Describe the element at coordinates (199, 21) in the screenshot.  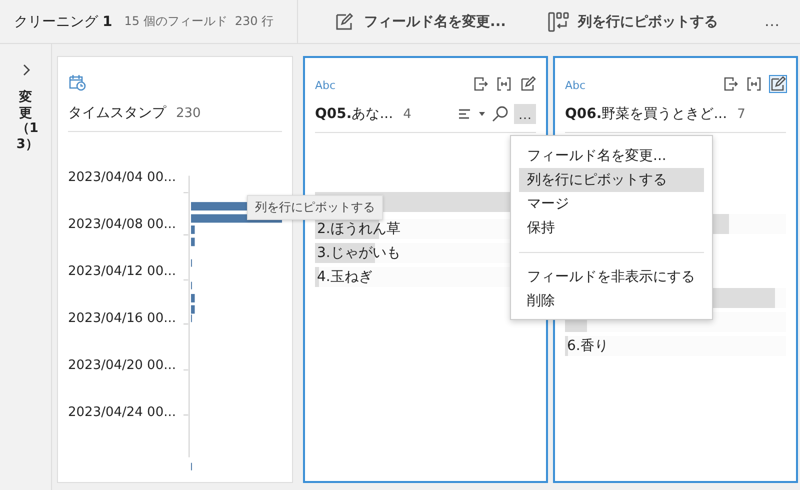
I see `field-summary: 15 個のフィールド 230 行` at that location.